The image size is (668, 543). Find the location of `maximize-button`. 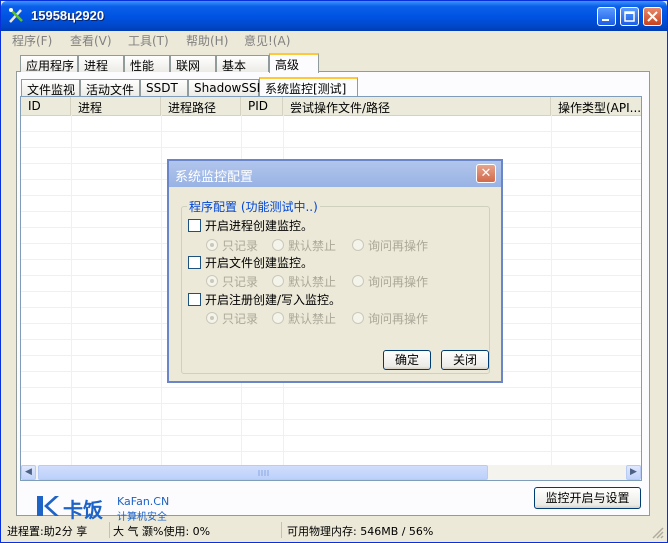

maximize-button is located at coordinates (629, 16).